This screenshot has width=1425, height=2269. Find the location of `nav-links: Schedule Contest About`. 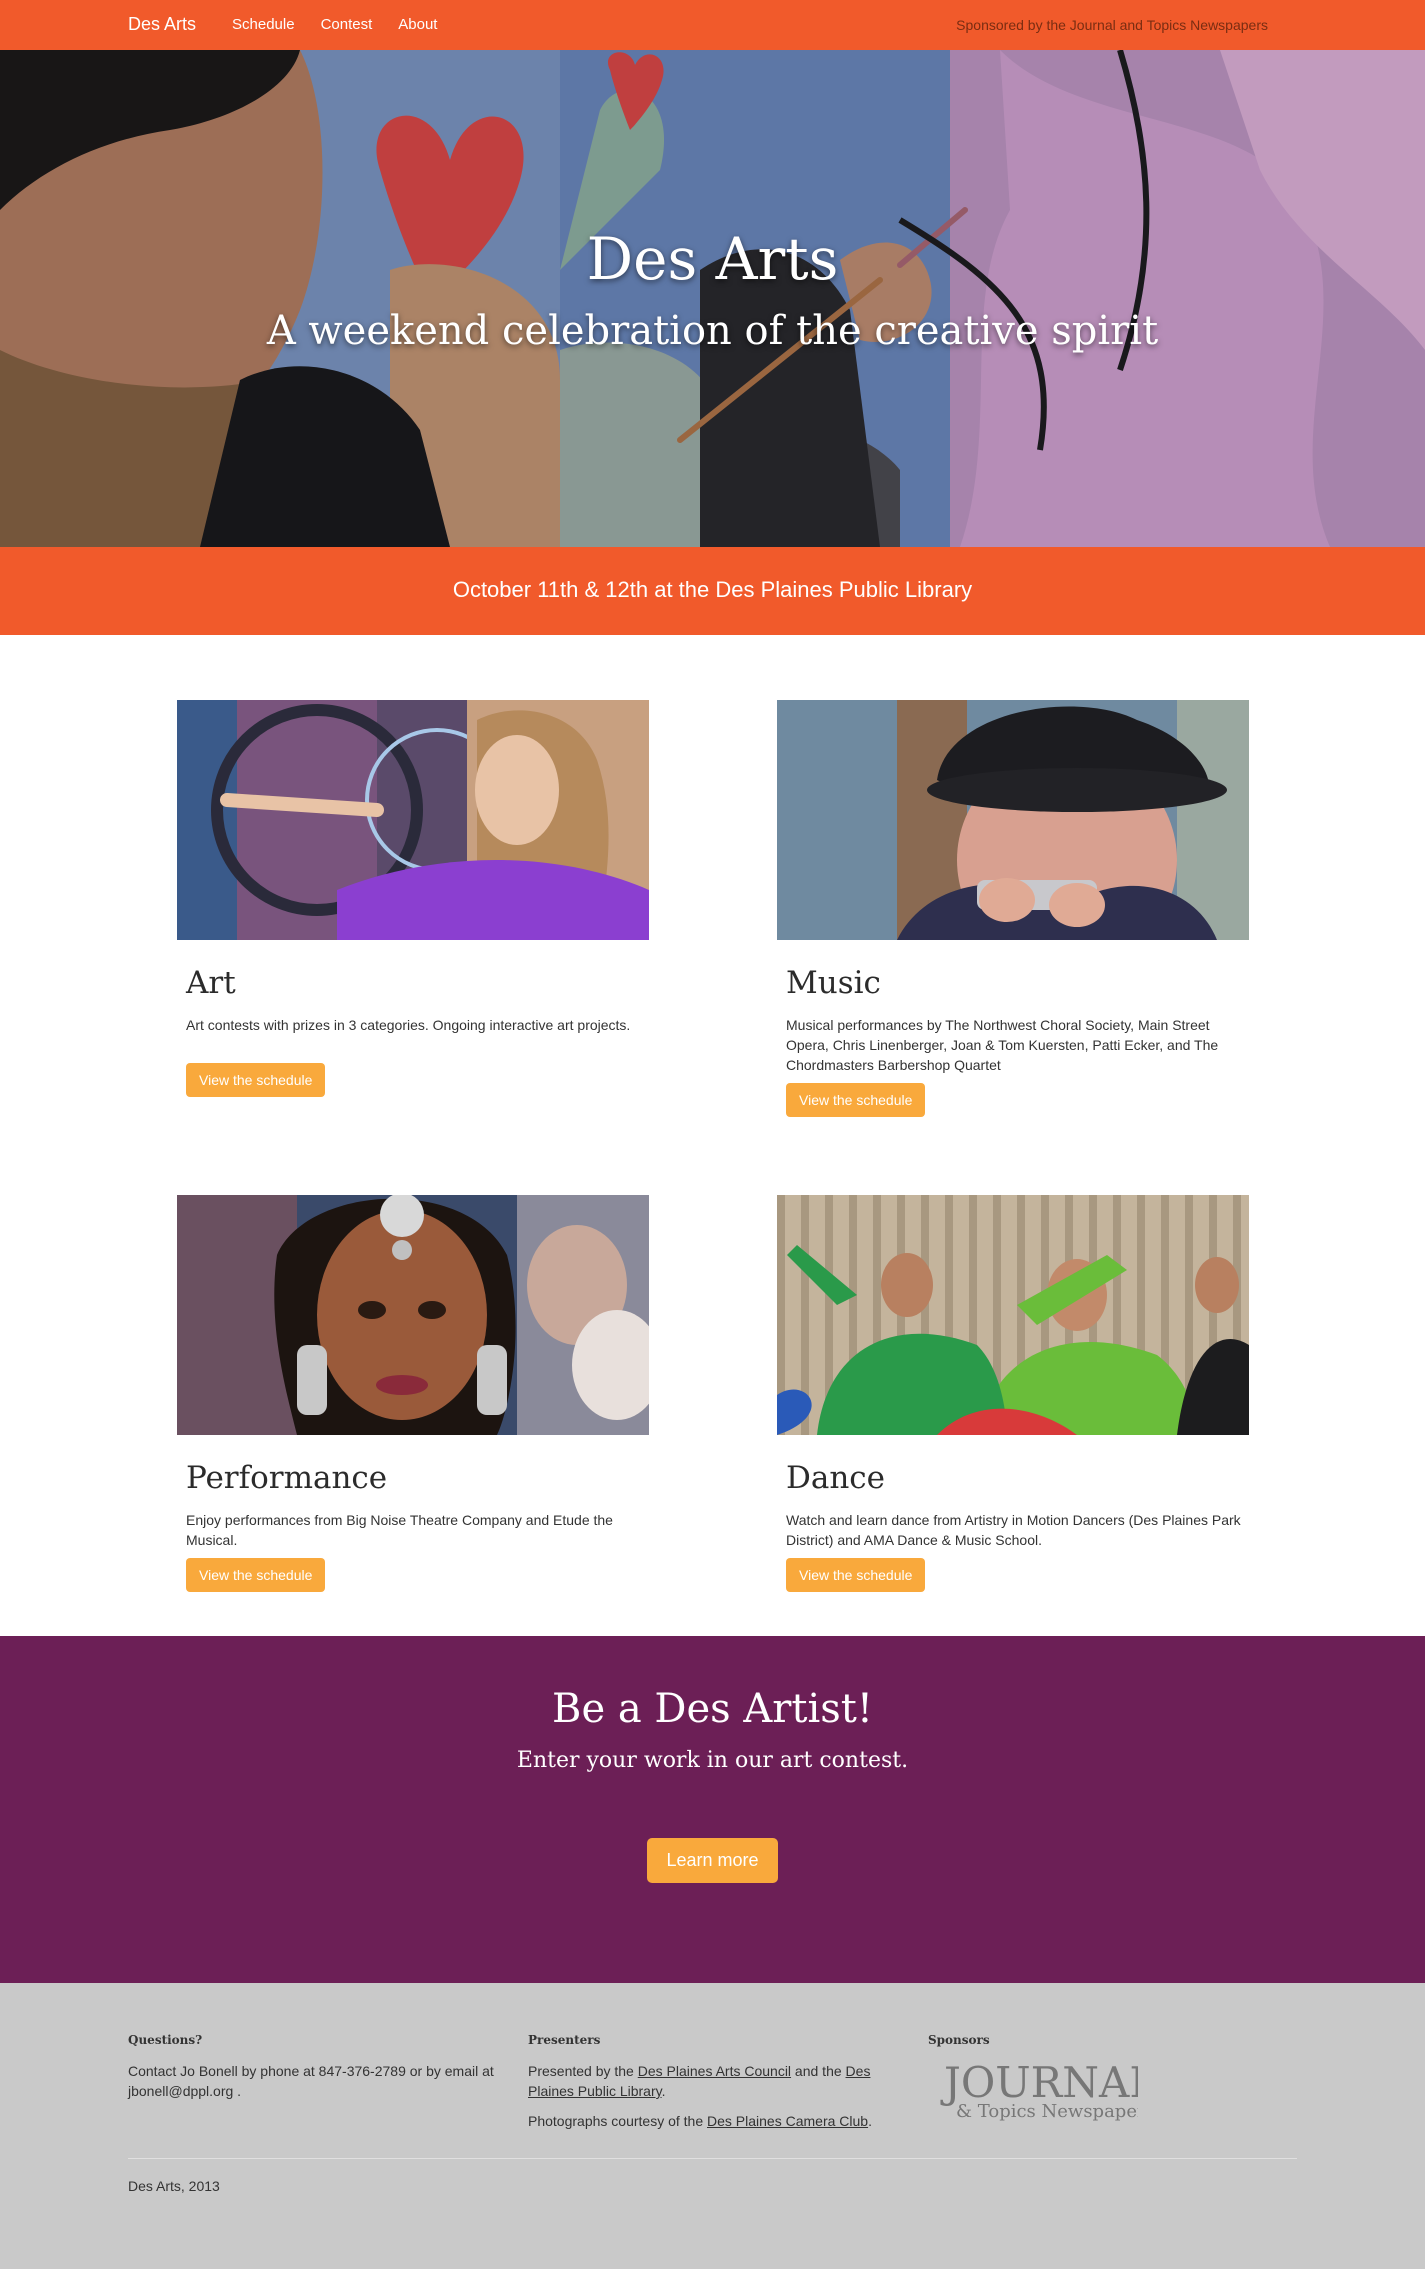

nav-links: Schedule Contest About is located at coordinates (334, 24).